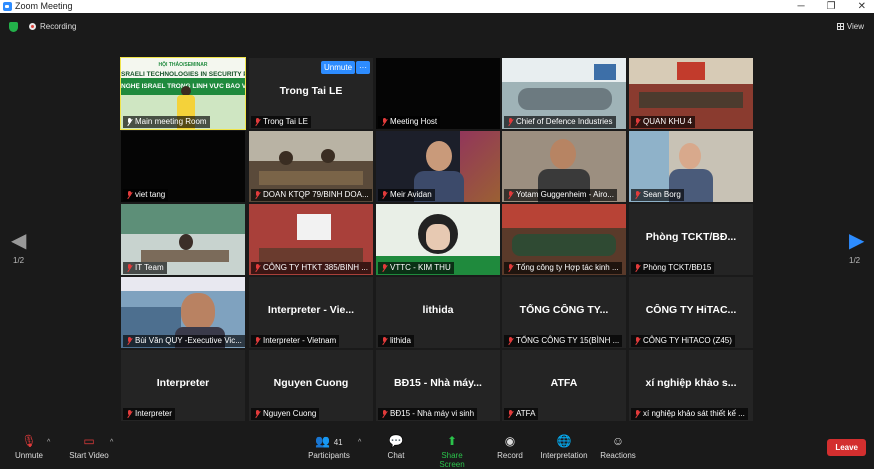 The image size is (874, 469). I want to click on participants-options-caret: ^, so click(359, 442).